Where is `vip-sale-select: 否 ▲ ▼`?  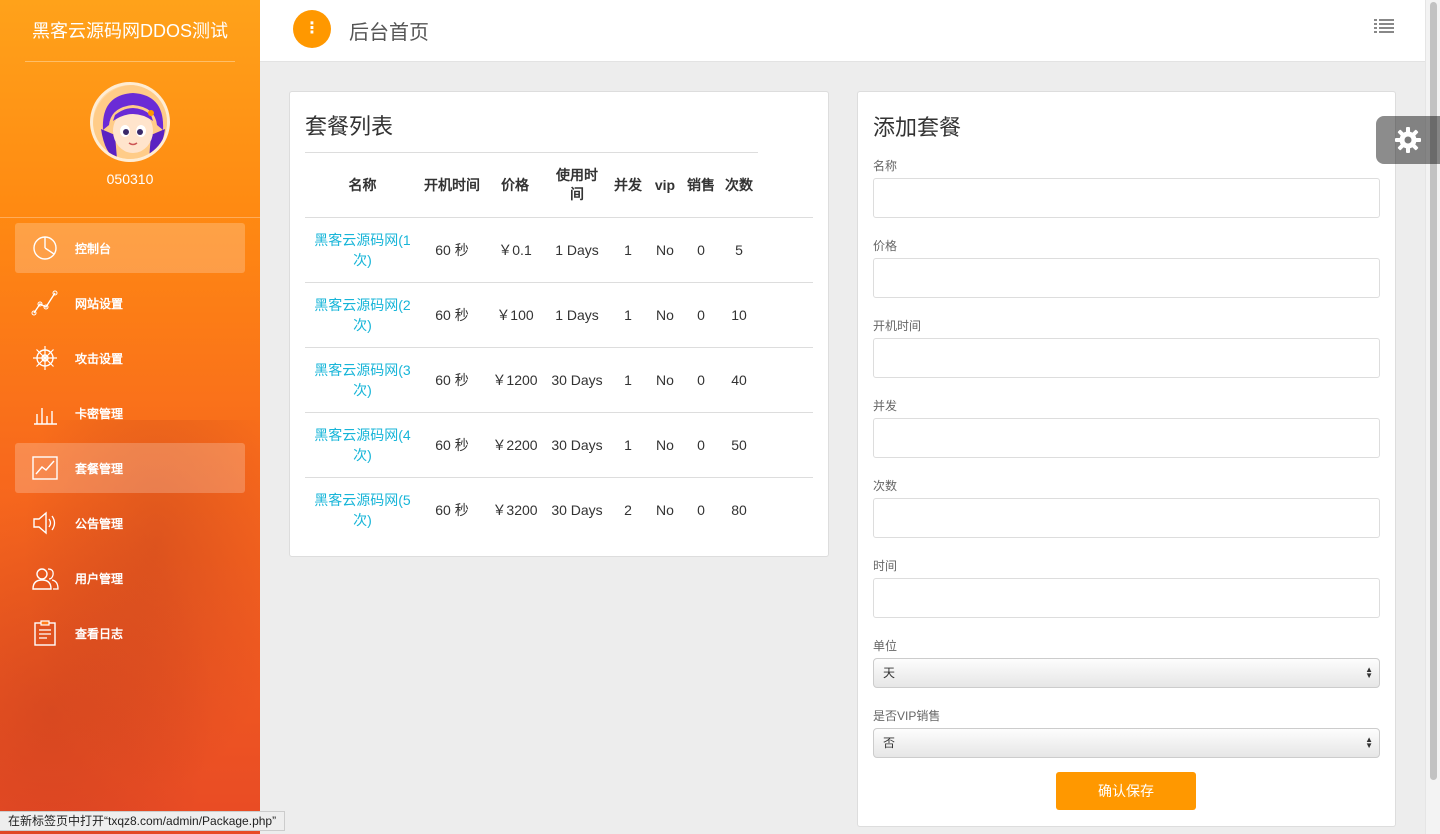
vip-sale-select: 否 ▲ ▼ is located at coordinates (1126, 743).